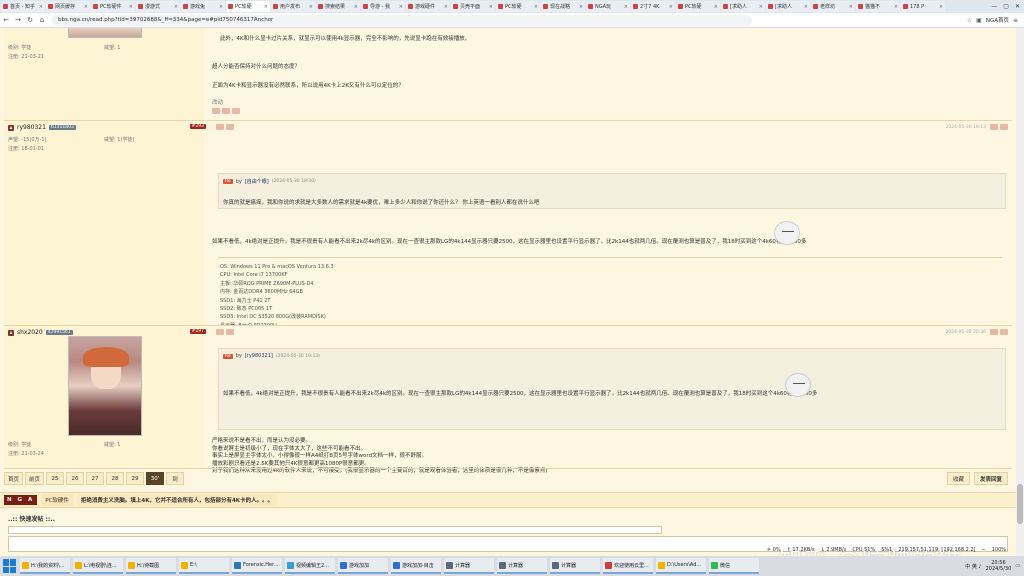 This screenshot has height=576, width=1024. I want to click on browser-tab: 猫猫不 ×, so click(878, 6).